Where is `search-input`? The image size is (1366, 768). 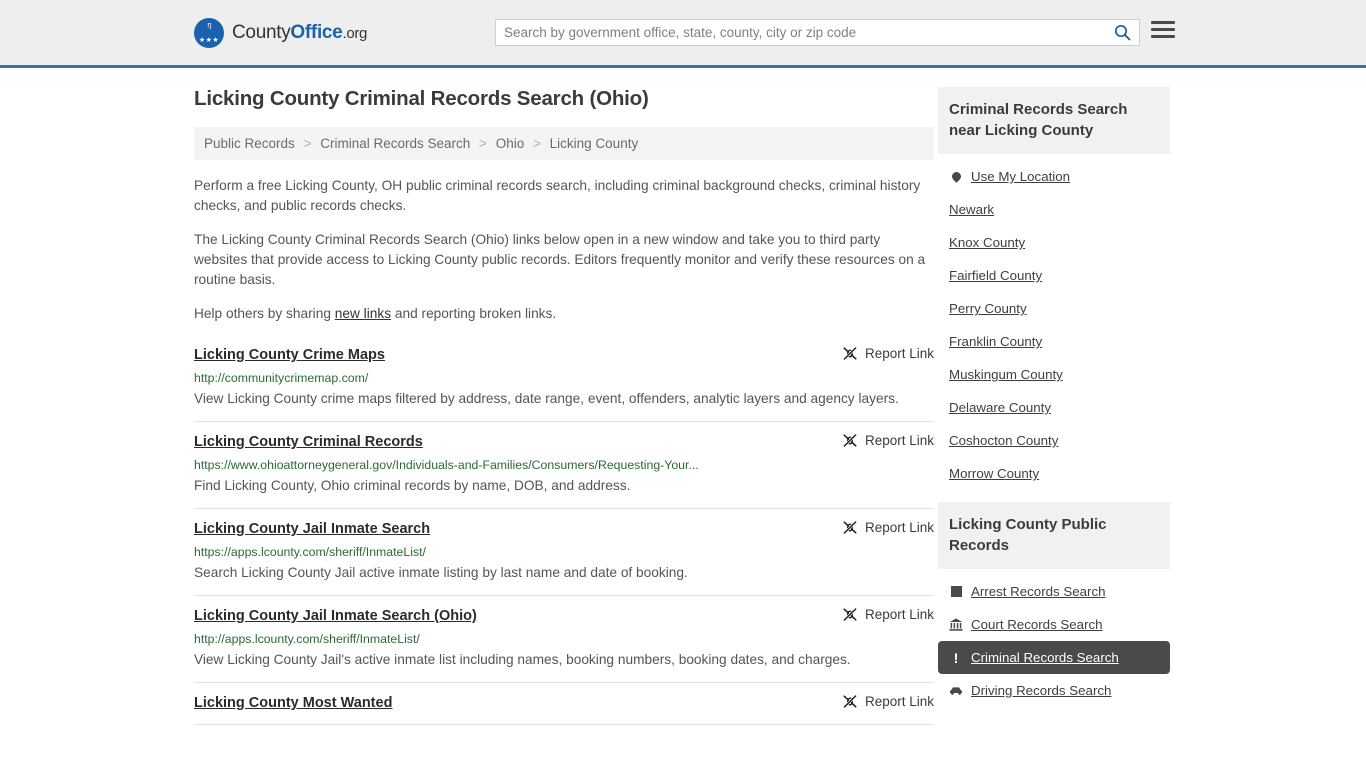
search-input is located at coordinates (800, 32).